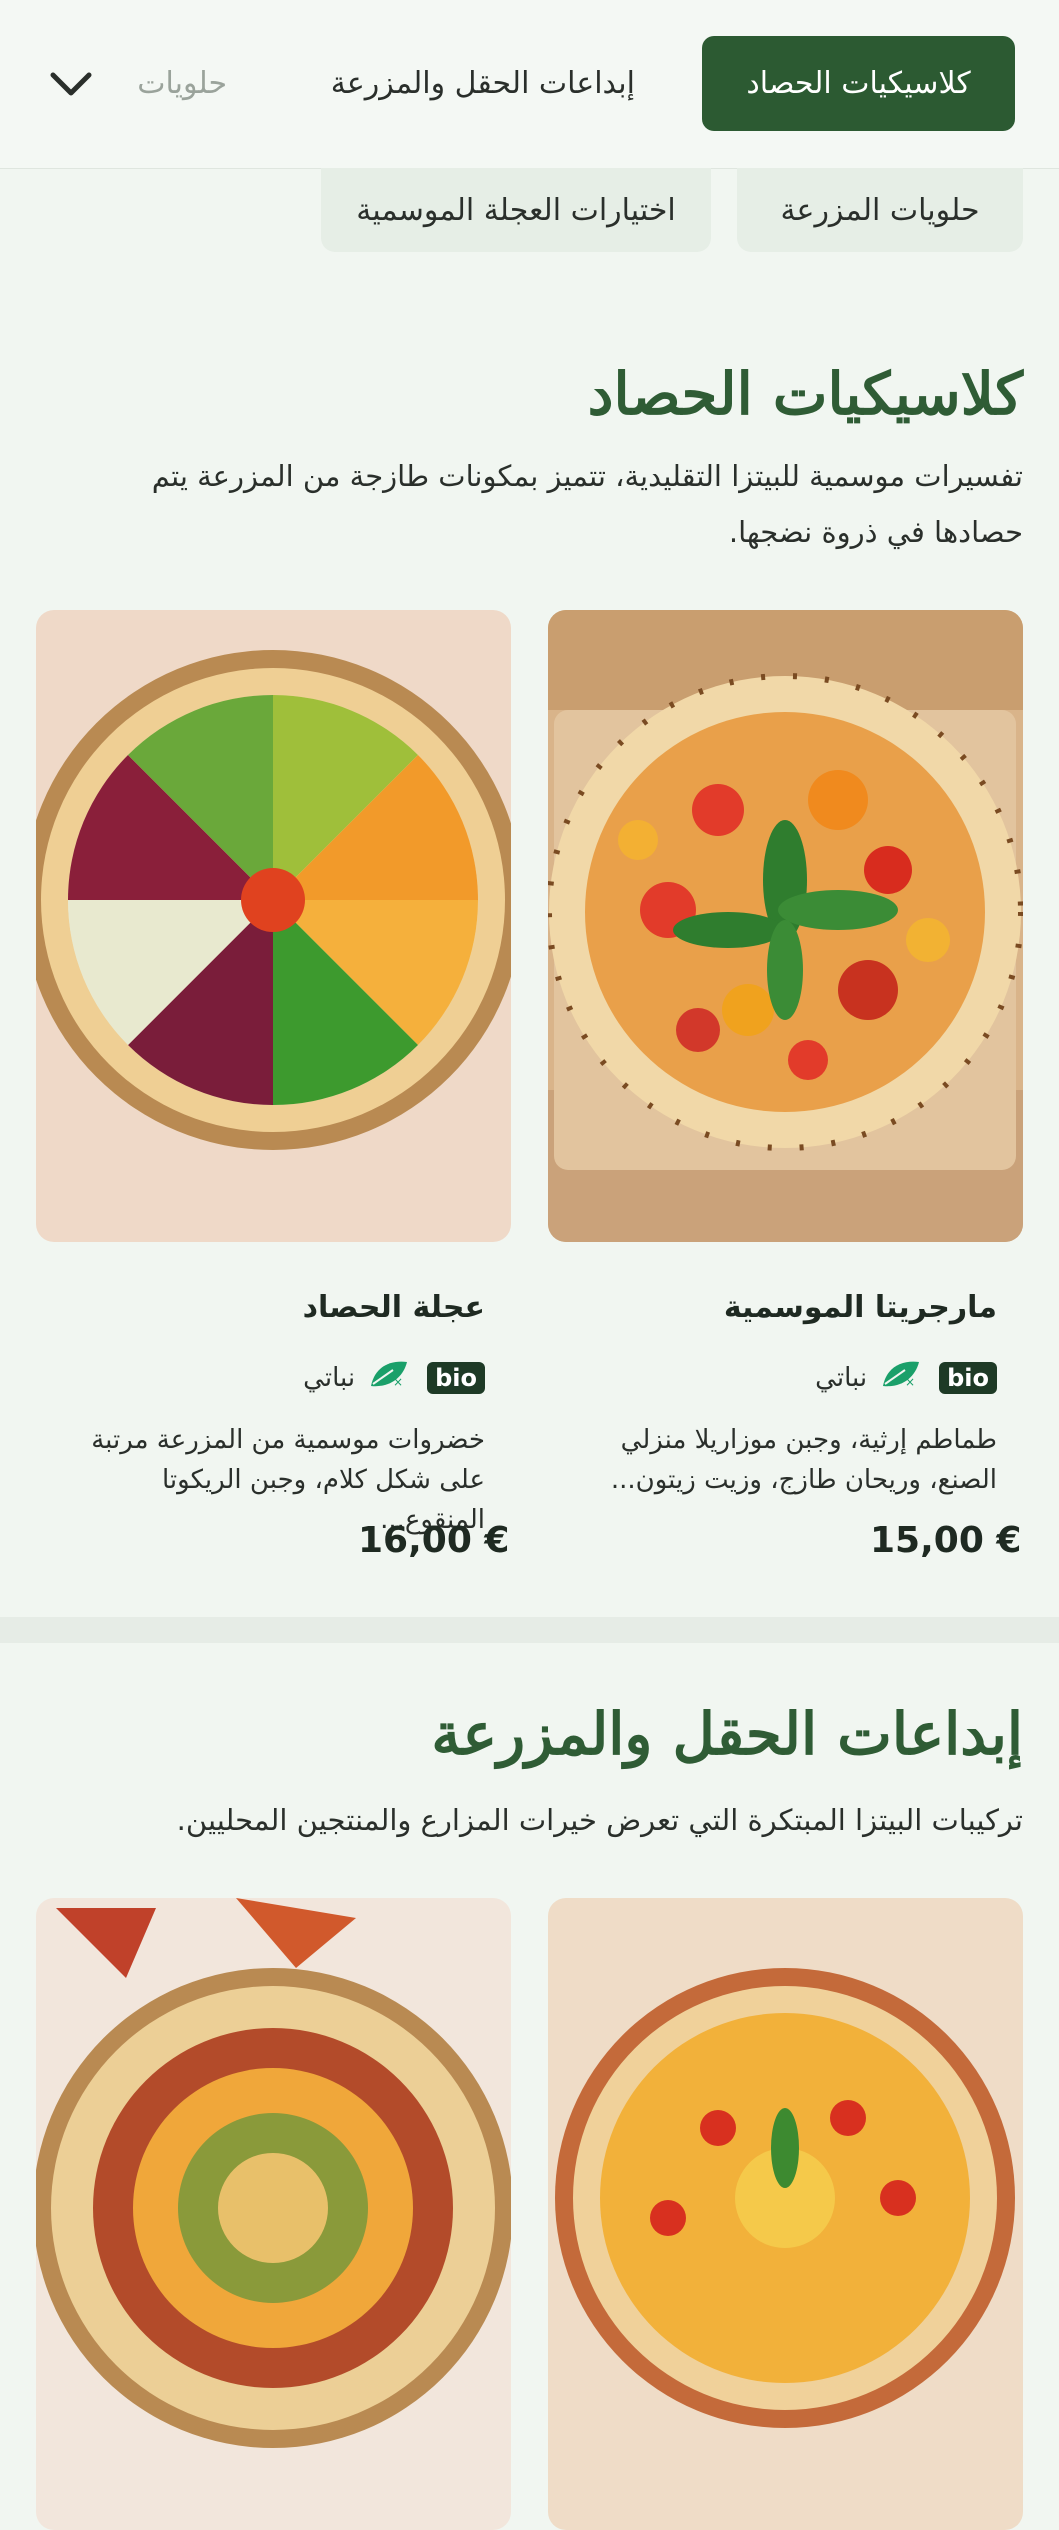  What do you see at coordinates (483, 83) in the screenshot?
I see `tab-field-farm-creations: إبداعات الحقل والمزرعة` at bounding box center [483, 83].